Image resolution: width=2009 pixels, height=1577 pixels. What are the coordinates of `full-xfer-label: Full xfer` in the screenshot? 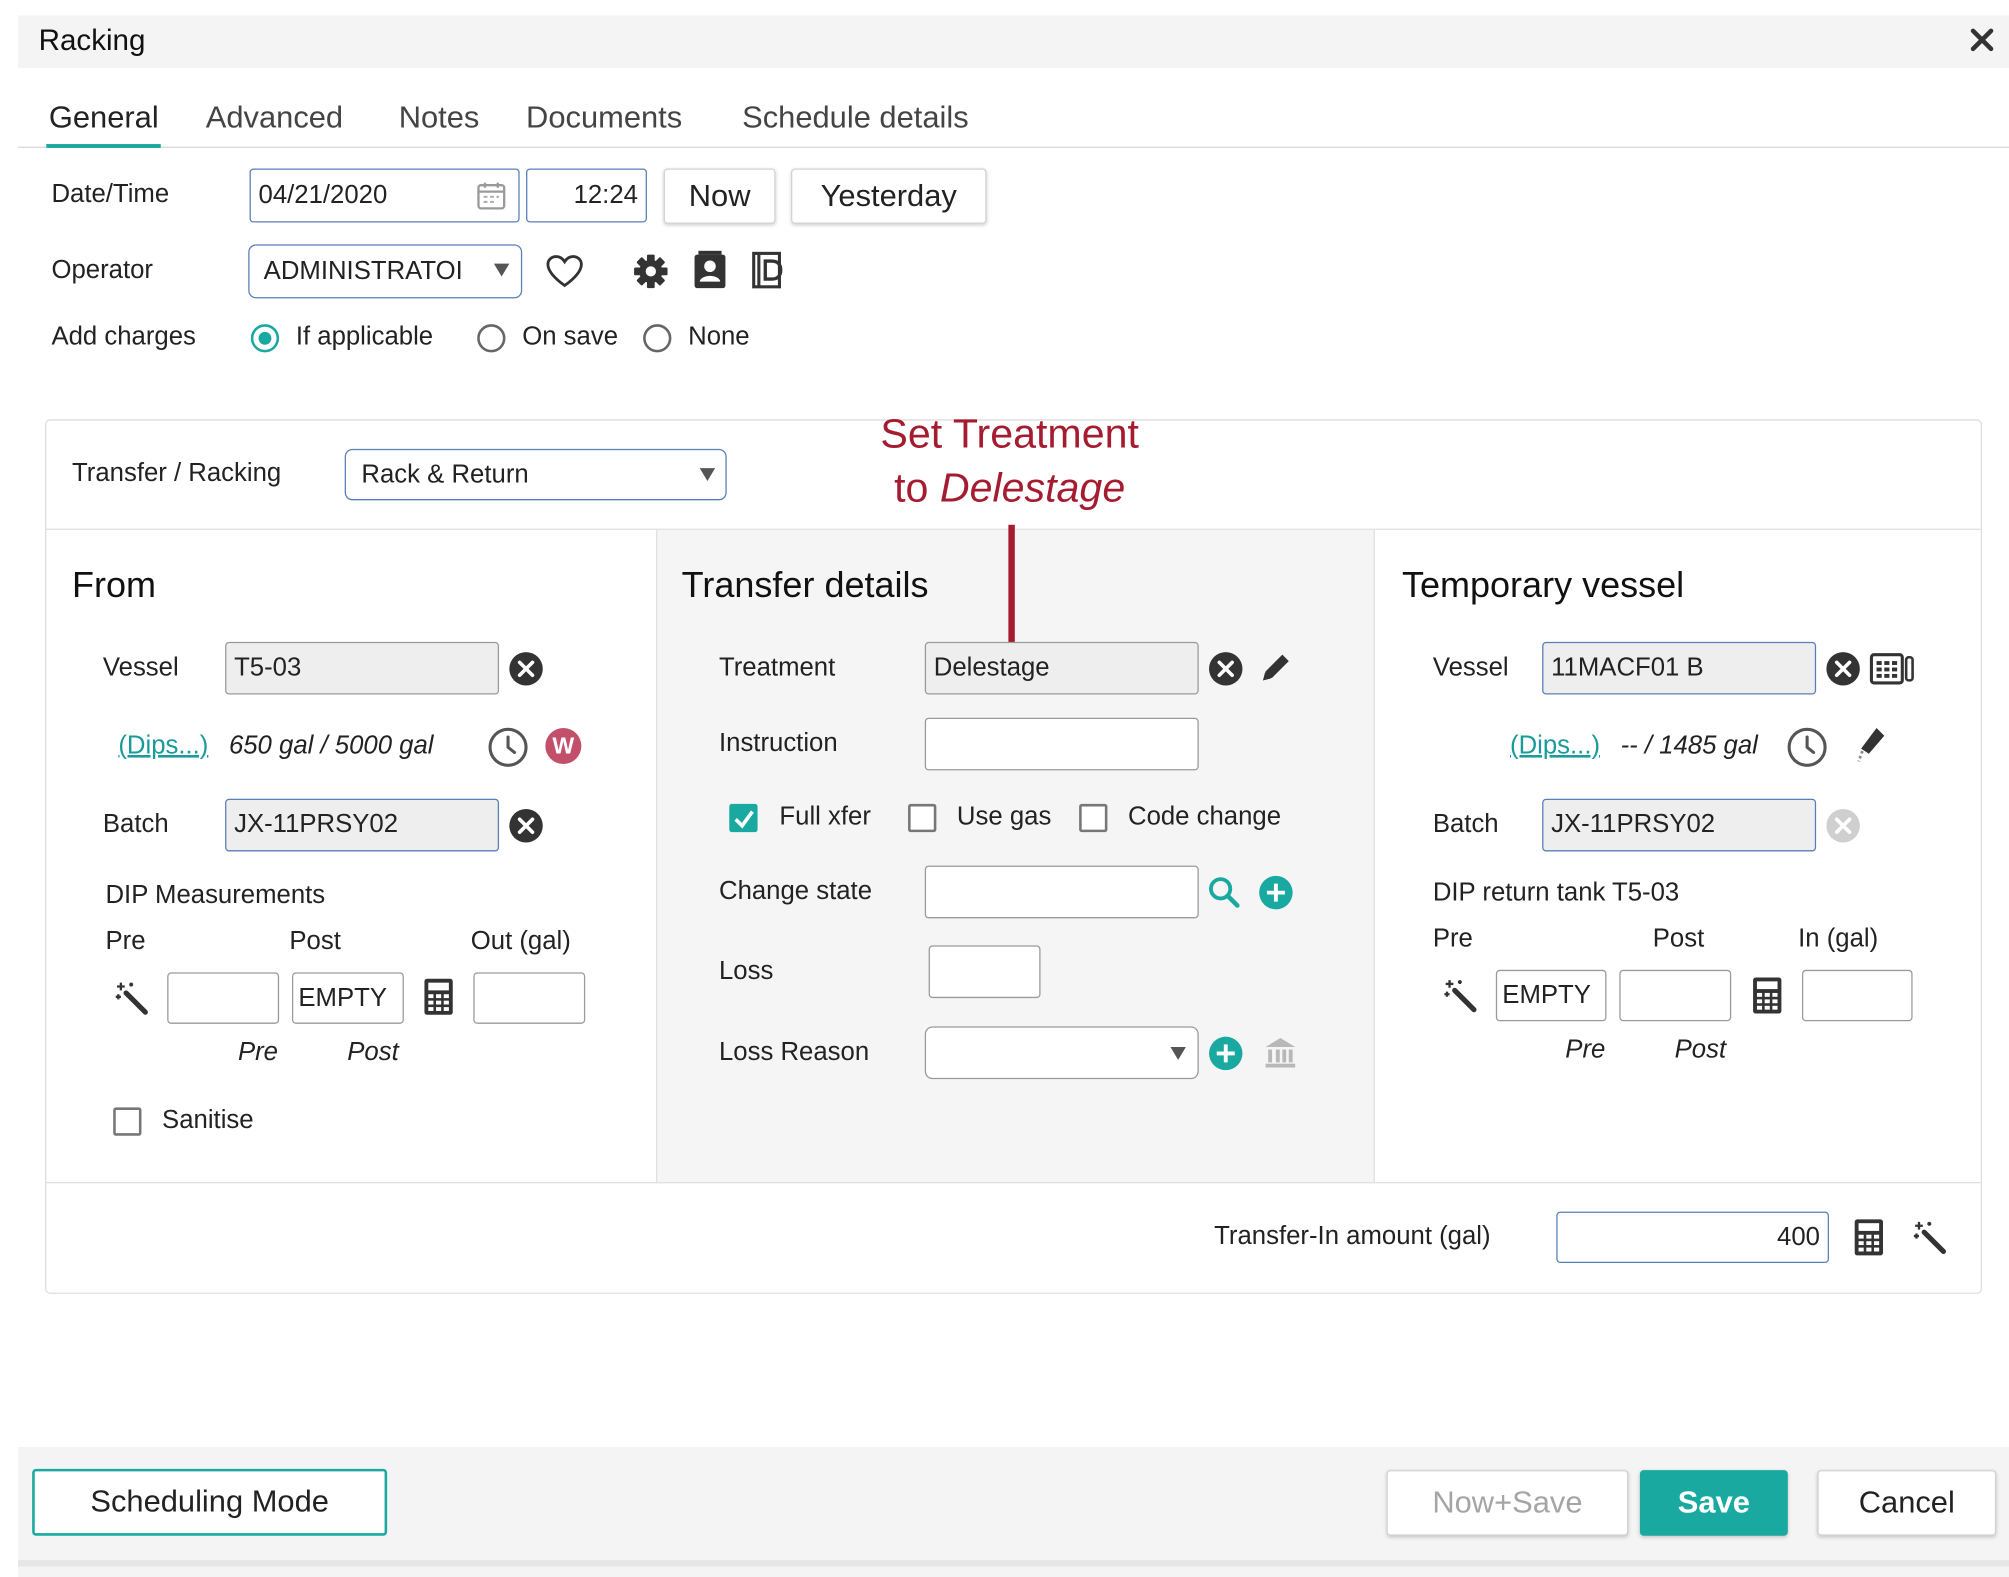 It's located at (824, 818).